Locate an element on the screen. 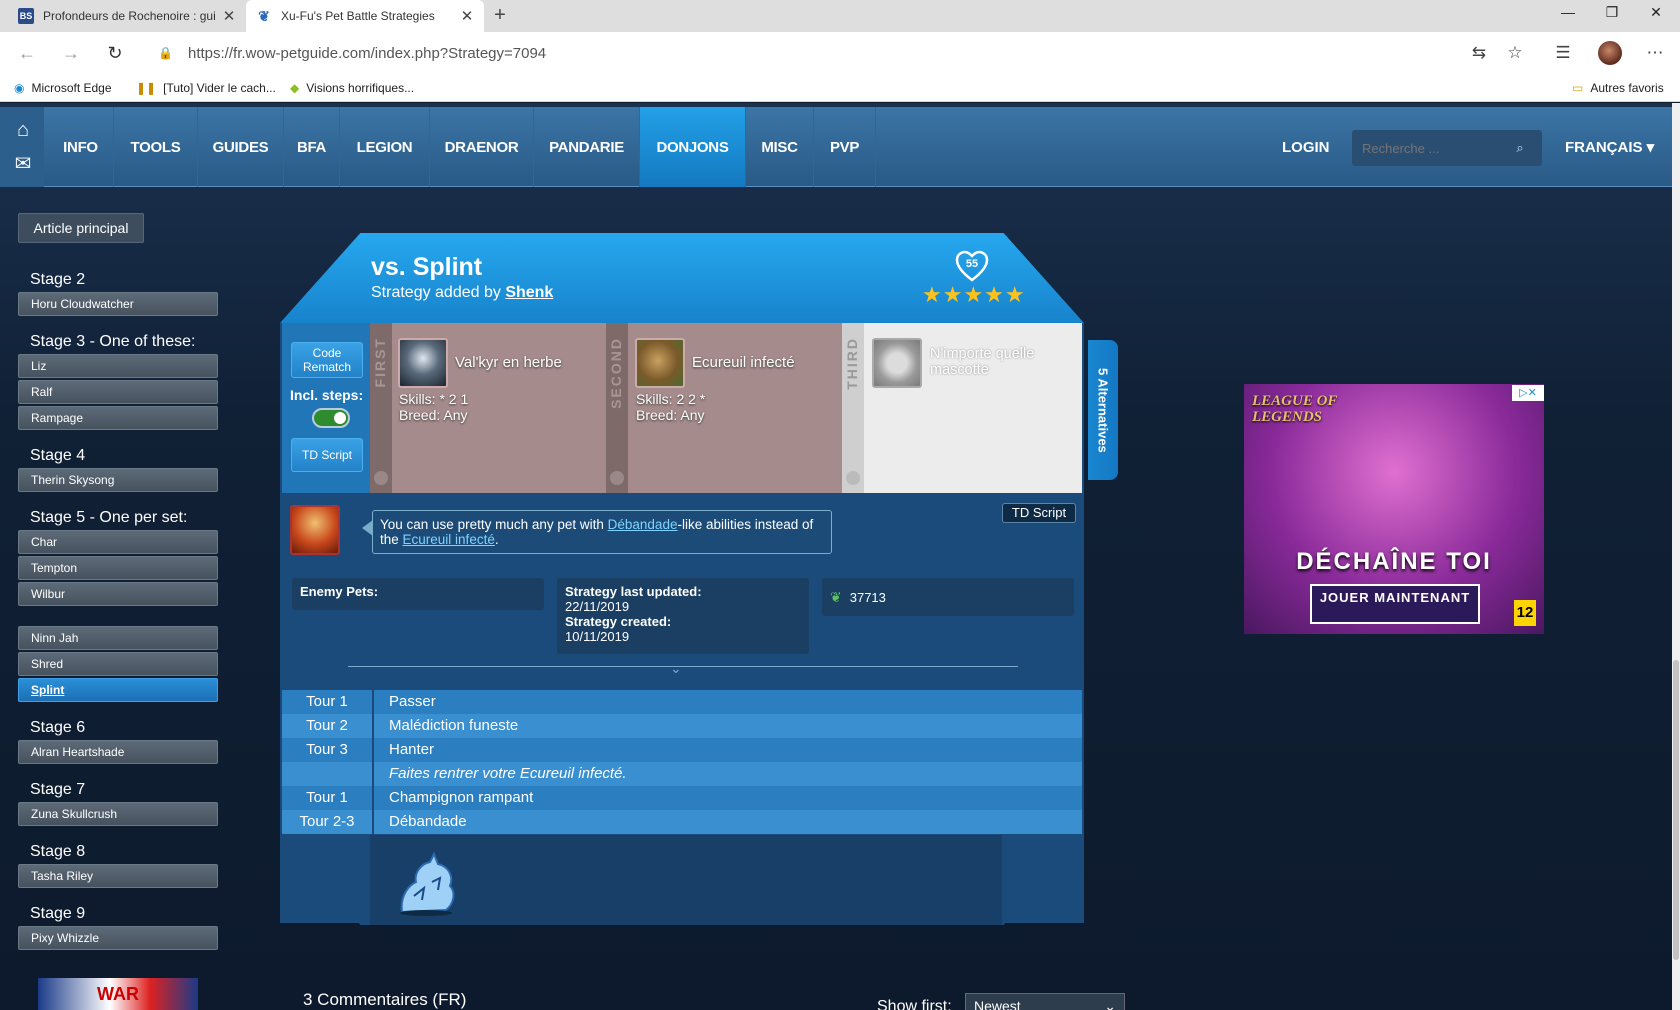 The height and width of the screenshot is (1010, 1680). search-icon: ⌕ is located at coordinates (1520, 148).